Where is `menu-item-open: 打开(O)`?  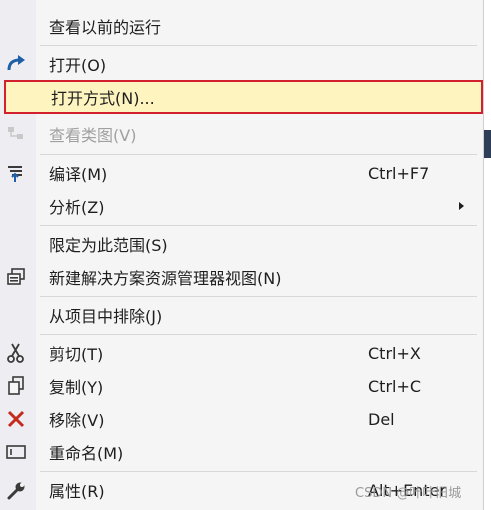 menu-item-open: 打开(O) is located at coordinates (241, 64).